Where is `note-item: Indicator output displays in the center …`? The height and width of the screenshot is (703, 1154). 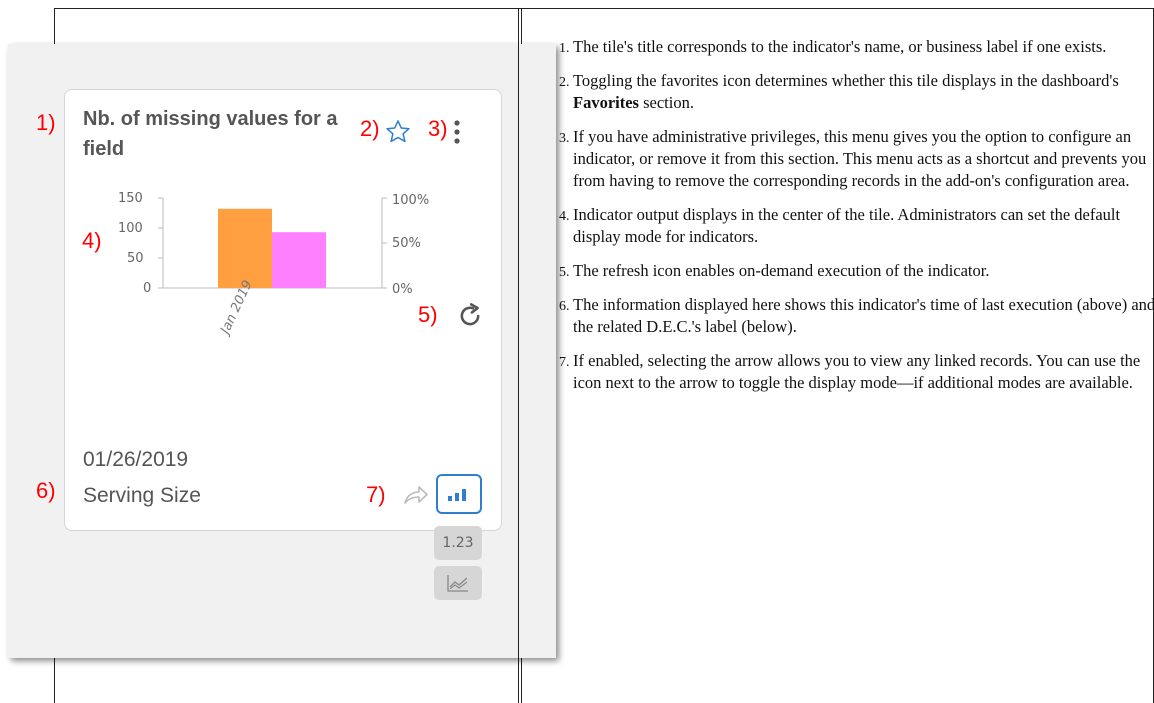
note-item: Indicator output displays in the center … is located at coordinates (863, 226).